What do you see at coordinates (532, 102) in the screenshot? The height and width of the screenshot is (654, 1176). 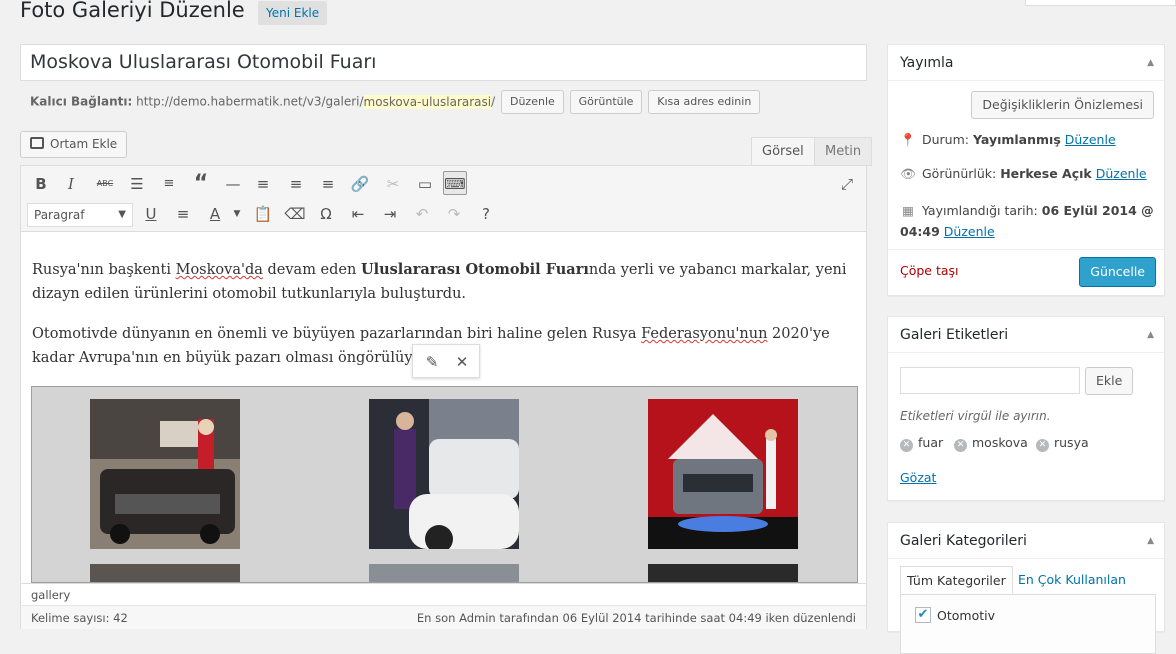 I see `edit-permalink-button: Düzenle` at bounding box center [532, 102].